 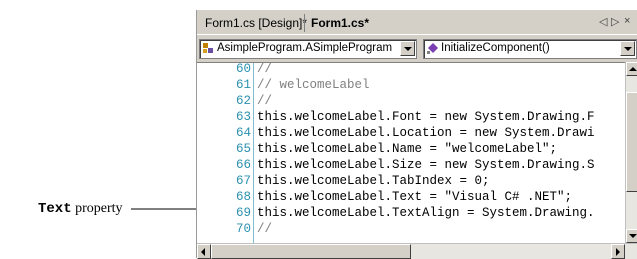 What do you see at coordinates (243, 117) in the screenshot?
I see `line-number: 63` at bounding box center [243, 117].